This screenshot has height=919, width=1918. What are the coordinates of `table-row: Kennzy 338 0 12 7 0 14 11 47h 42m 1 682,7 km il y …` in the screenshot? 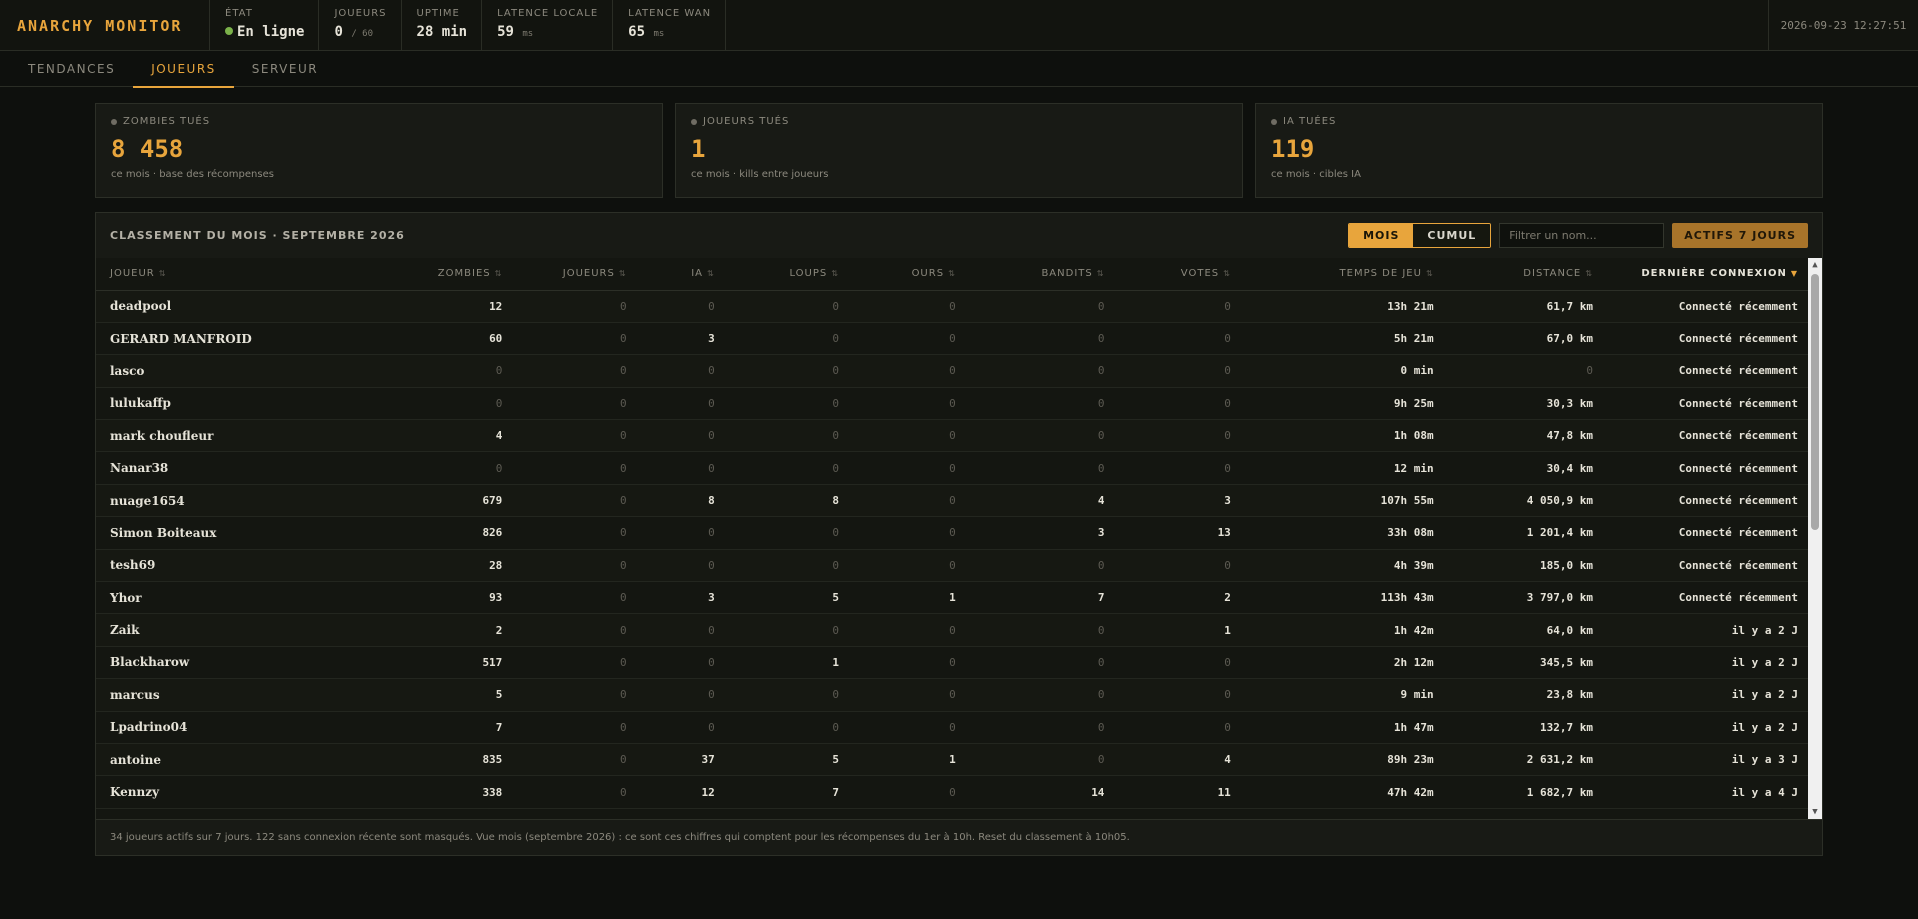 It's located at (952, 792).